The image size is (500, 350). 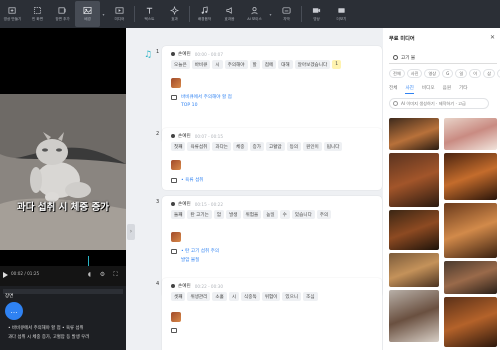 I want to click on word-chip: 암, so click(x=219, y=214).